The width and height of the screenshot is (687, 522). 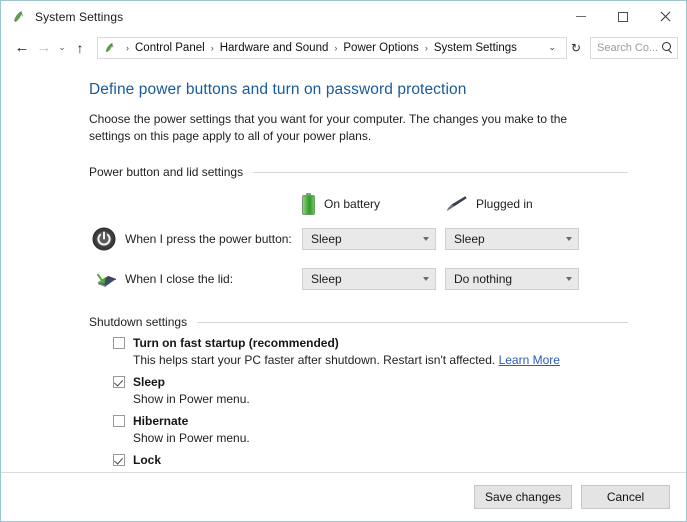 I want to click on window-controls, so click(x=623, y=16).